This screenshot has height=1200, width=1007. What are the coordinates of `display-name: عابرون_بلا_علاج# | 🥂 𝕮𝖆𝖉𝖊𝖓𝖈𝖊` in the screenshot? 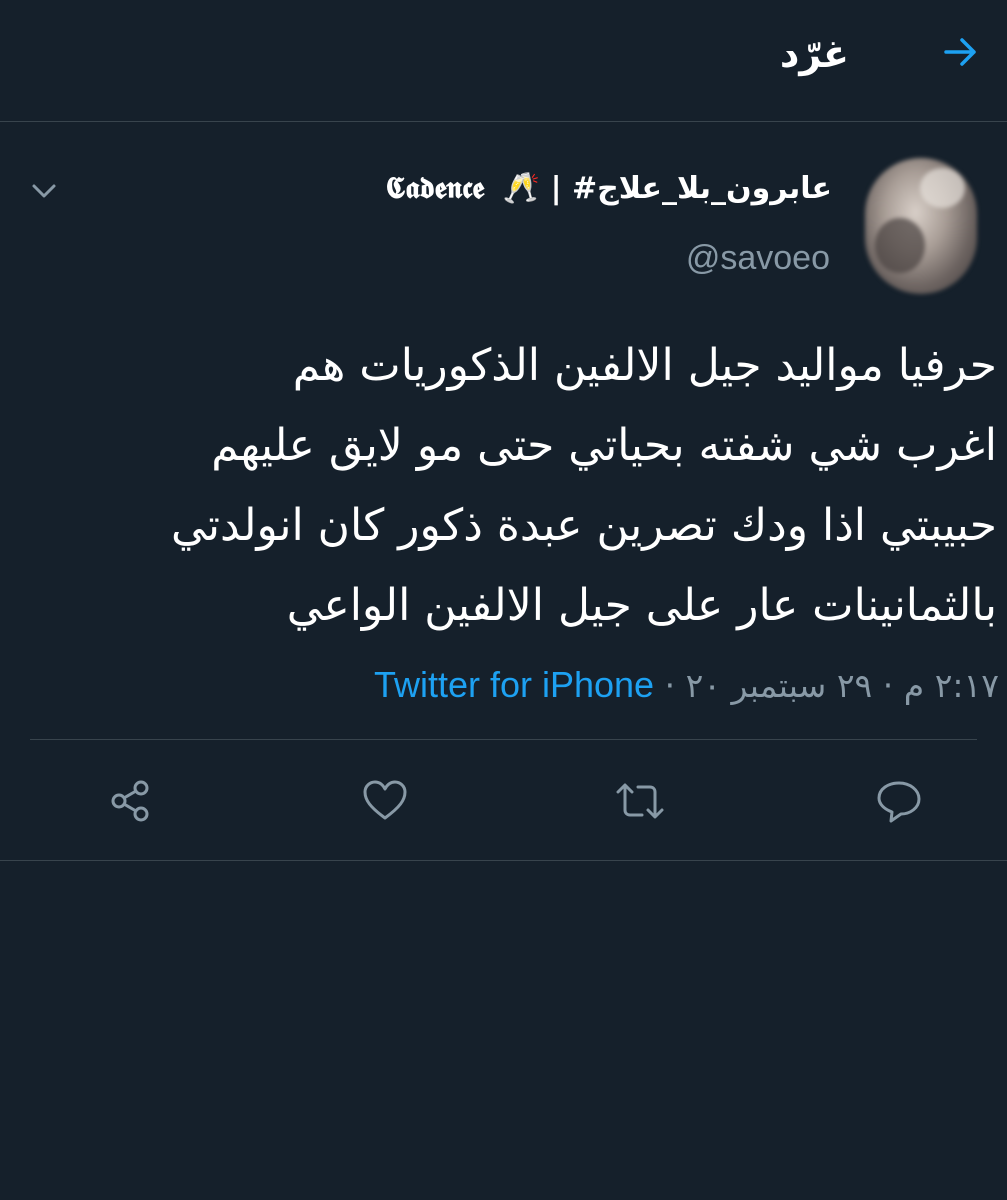 It's located at (608, 189).